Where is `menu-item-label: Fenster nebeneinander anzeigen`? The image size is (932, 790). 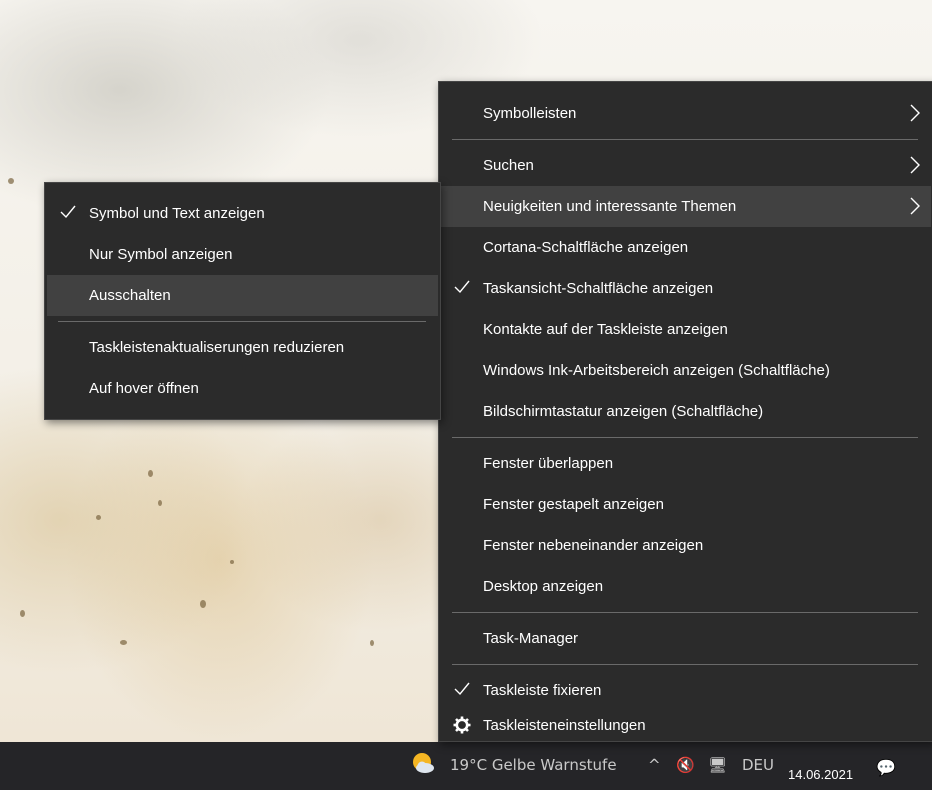
menu-item-label: Fenster nebeneinander anzeigen is located at coordinates (593, 545).